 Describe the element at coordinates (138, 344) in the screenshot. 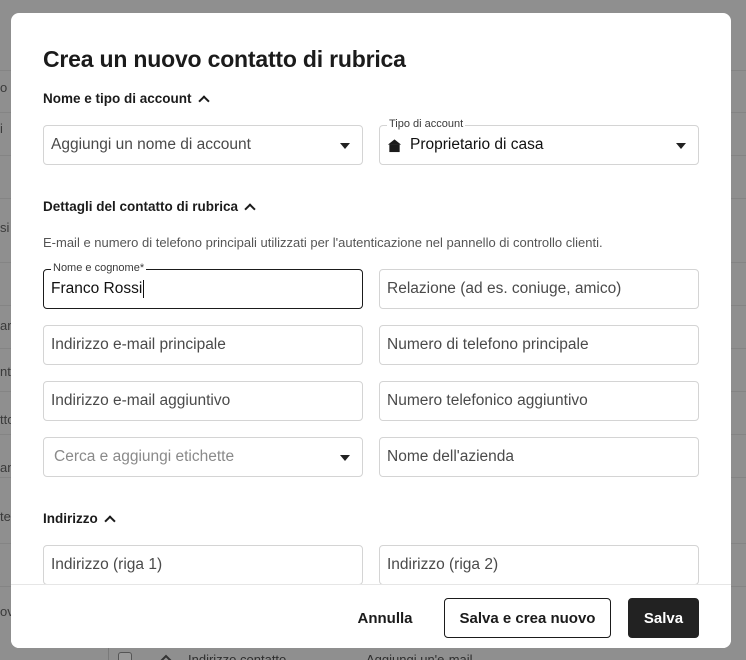

I see `primary-email-placeholder: Indirizzo e-mail principale` at that location.